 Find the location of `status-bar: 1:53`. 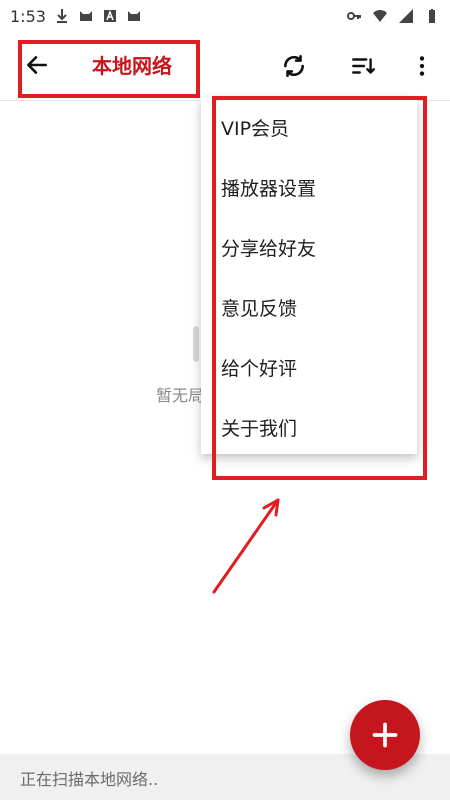

status-bar: 1:53 is located at coordinates (225, 16).